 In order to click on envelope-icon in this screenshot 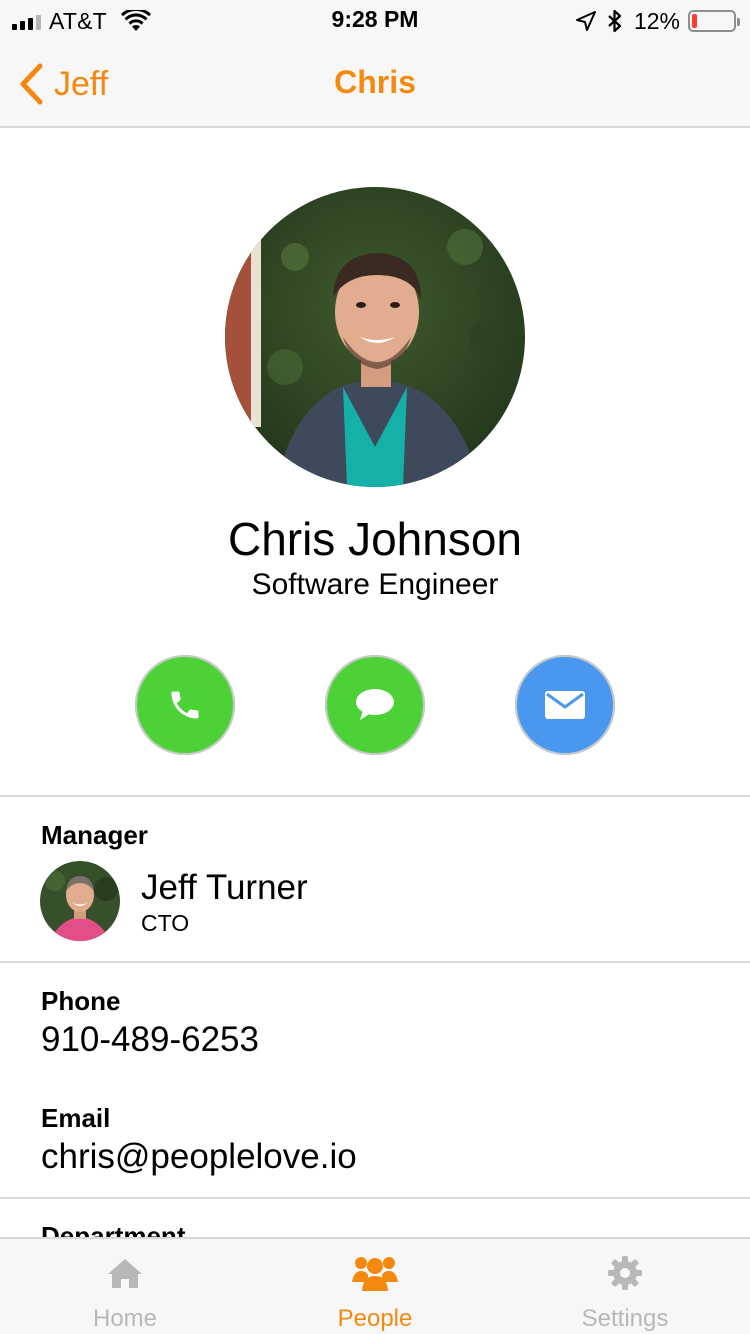, I will do `click(565, 705)`.